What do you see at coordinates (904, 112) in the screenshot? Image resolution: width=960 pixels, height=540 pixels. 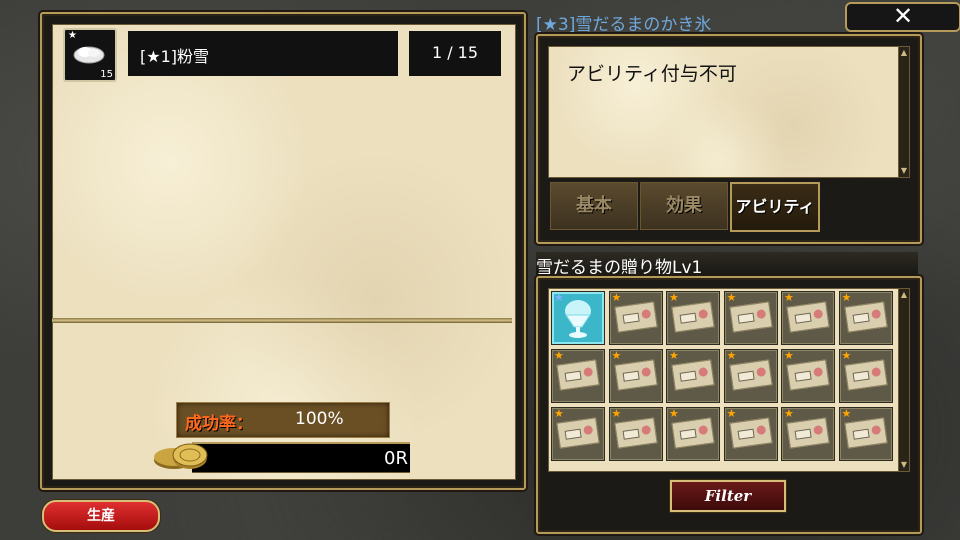 I see `detail-scrollbar: ▲ ▼` at bounding box center [904, 112].